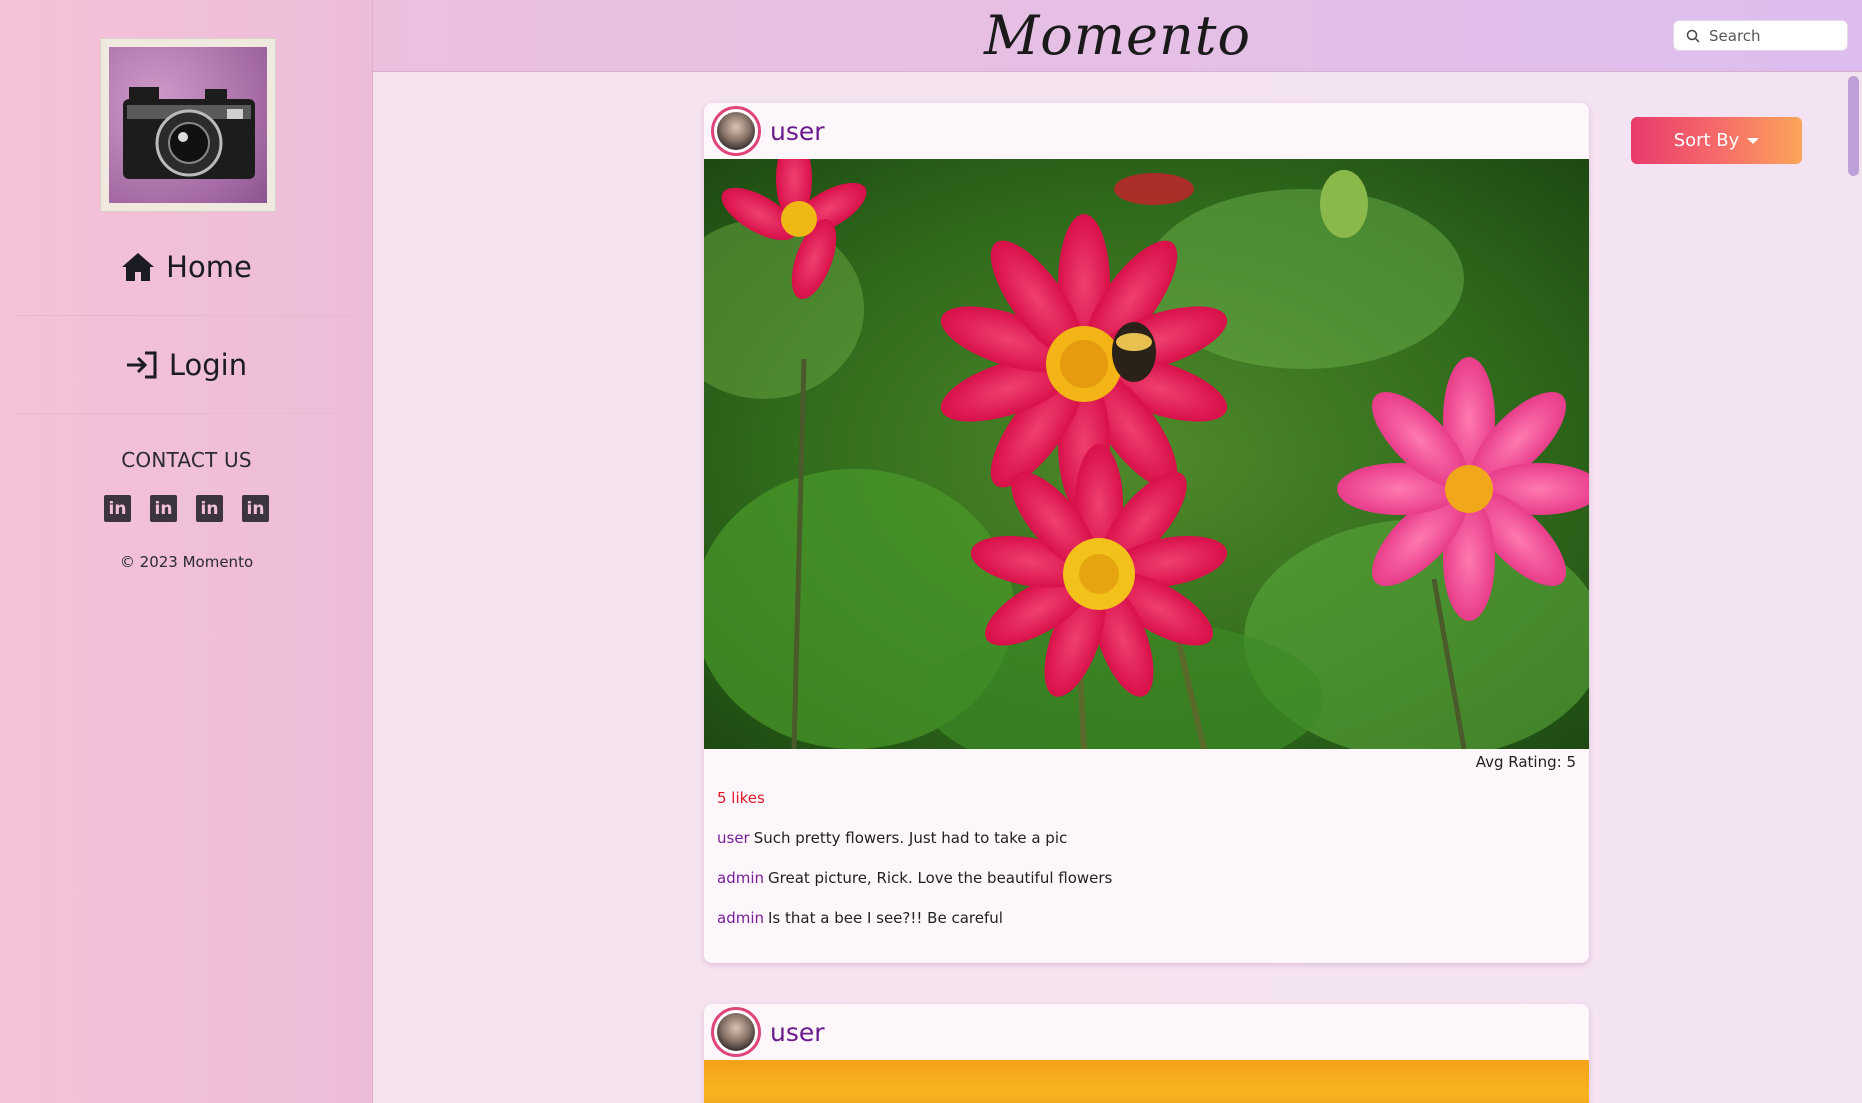 The image size is (1862, 1103). Describe the element at coordinates (186, 460) in the screenshot. I see `contact-us-heading: CONTACT US` at that location.